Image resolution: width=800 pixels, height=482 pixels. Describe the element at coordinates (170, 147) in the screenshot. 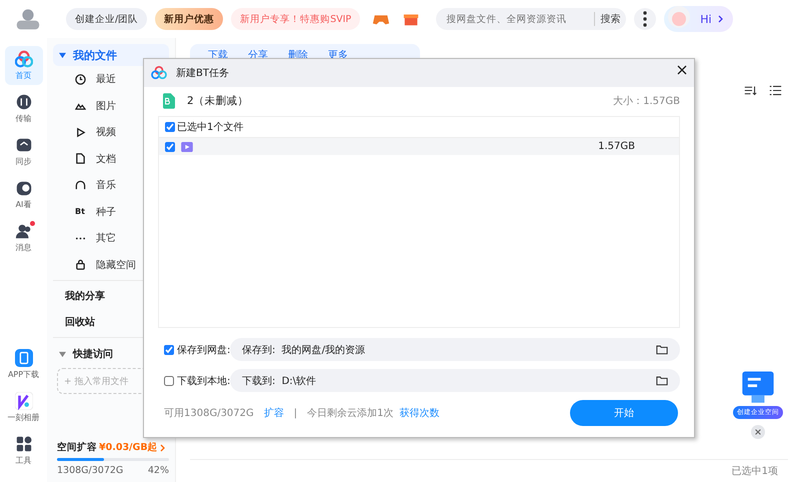

I see `file-checkbox` at that location.